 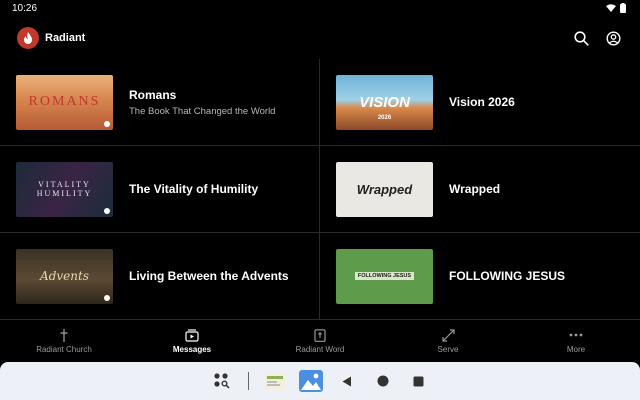 I want to click on message-card-living-between-the-advents: Advents Living Between the Advents, so click(x=160, y=276).